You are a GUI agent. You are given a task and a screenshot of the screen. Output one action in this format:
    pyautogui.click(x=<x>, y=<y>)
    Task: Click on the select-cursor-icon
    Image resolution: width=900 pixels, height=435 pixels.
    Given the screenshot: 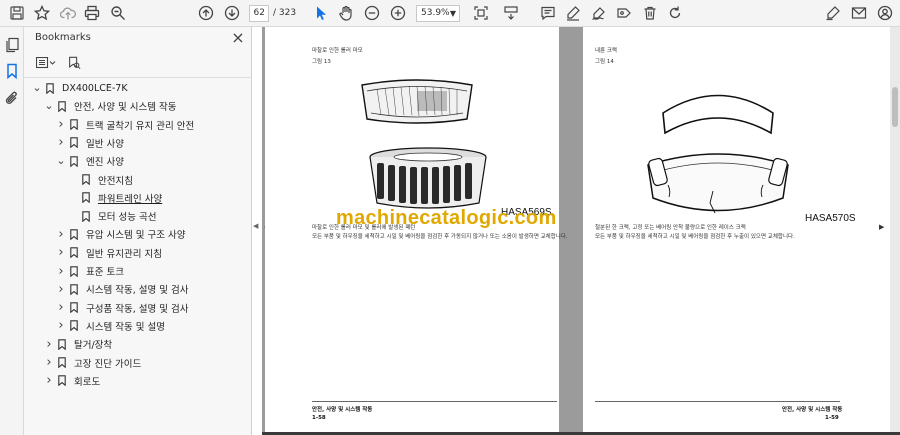 What is the action you would take?
    pyautogui.click(x=321, y=13)
    